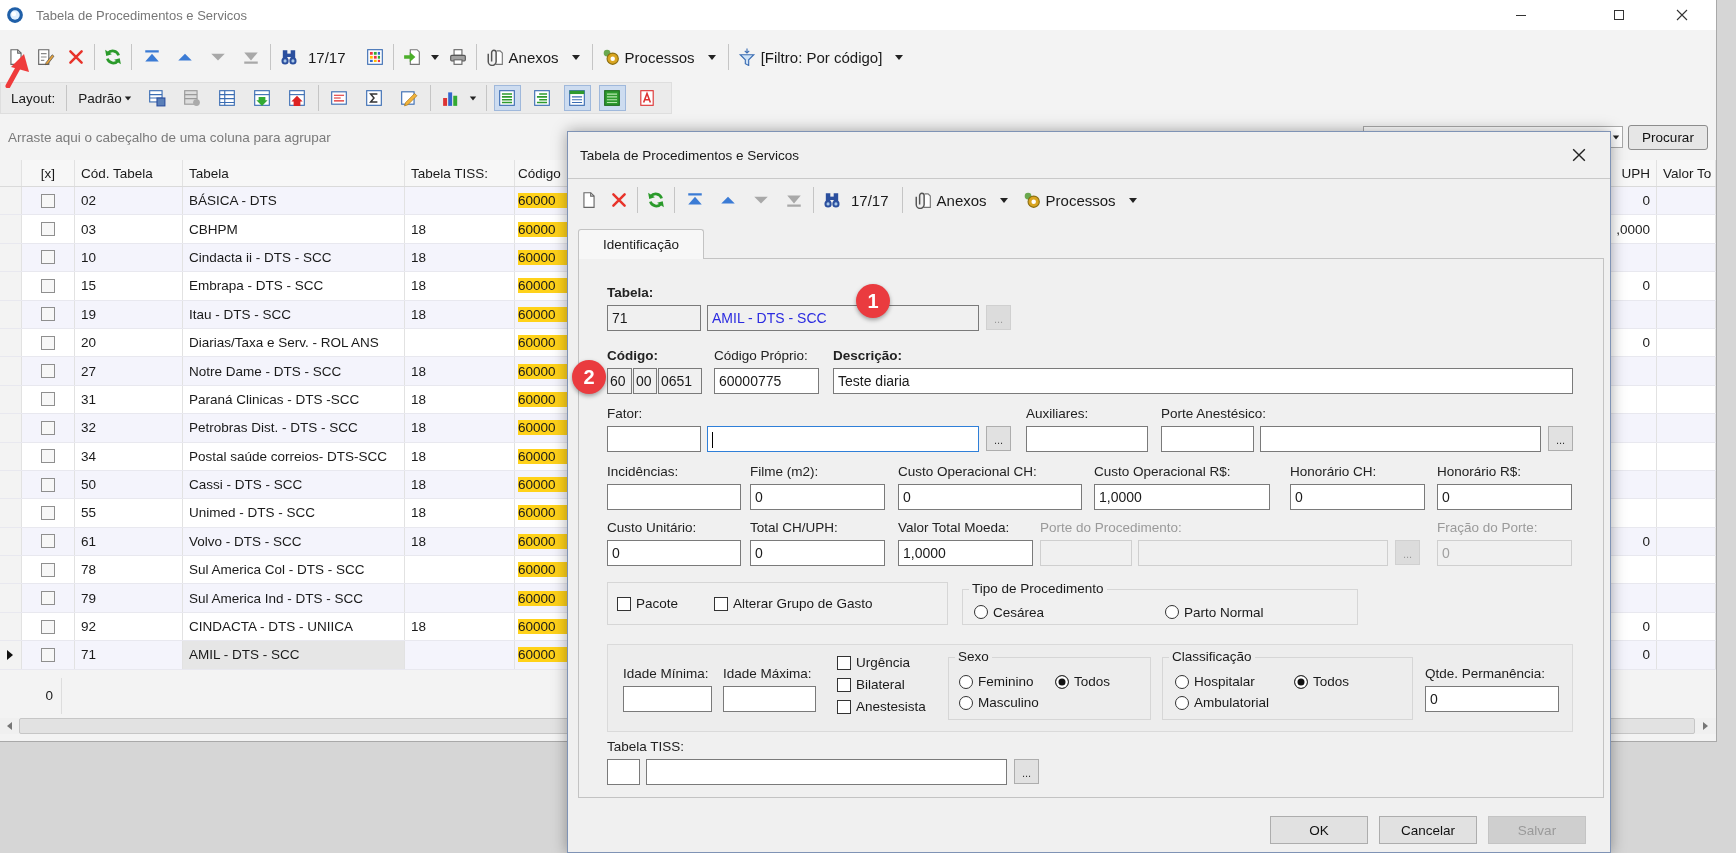 Image resolution: width=1736 pixels, height=853 pixels. What do you see at coordinates (630, 293) in the screenshot?
I see `field-label: Tabela:` at bounding box center [630, 293].